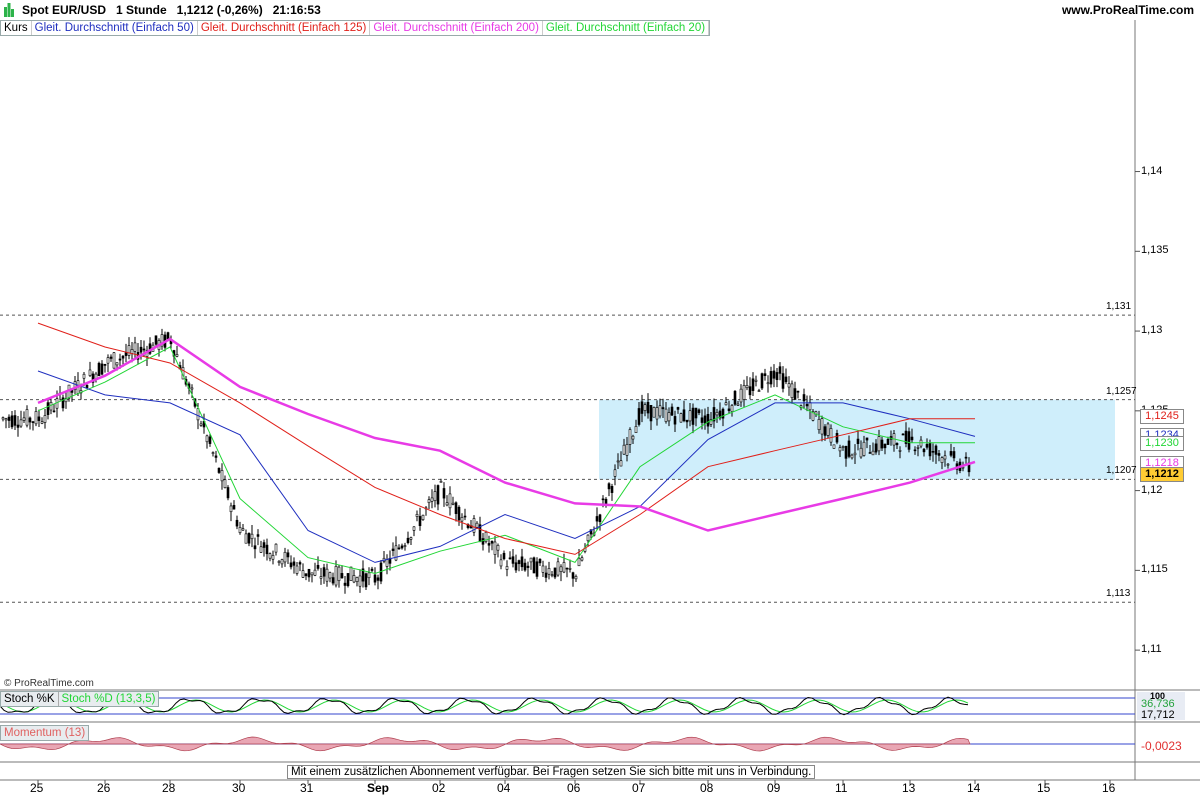 This screenshot has width=1200, height=800. What do you see at coordinates (774, 788) in the screenshot?
I see `date-label: 09` at bounding box center [774, 788].